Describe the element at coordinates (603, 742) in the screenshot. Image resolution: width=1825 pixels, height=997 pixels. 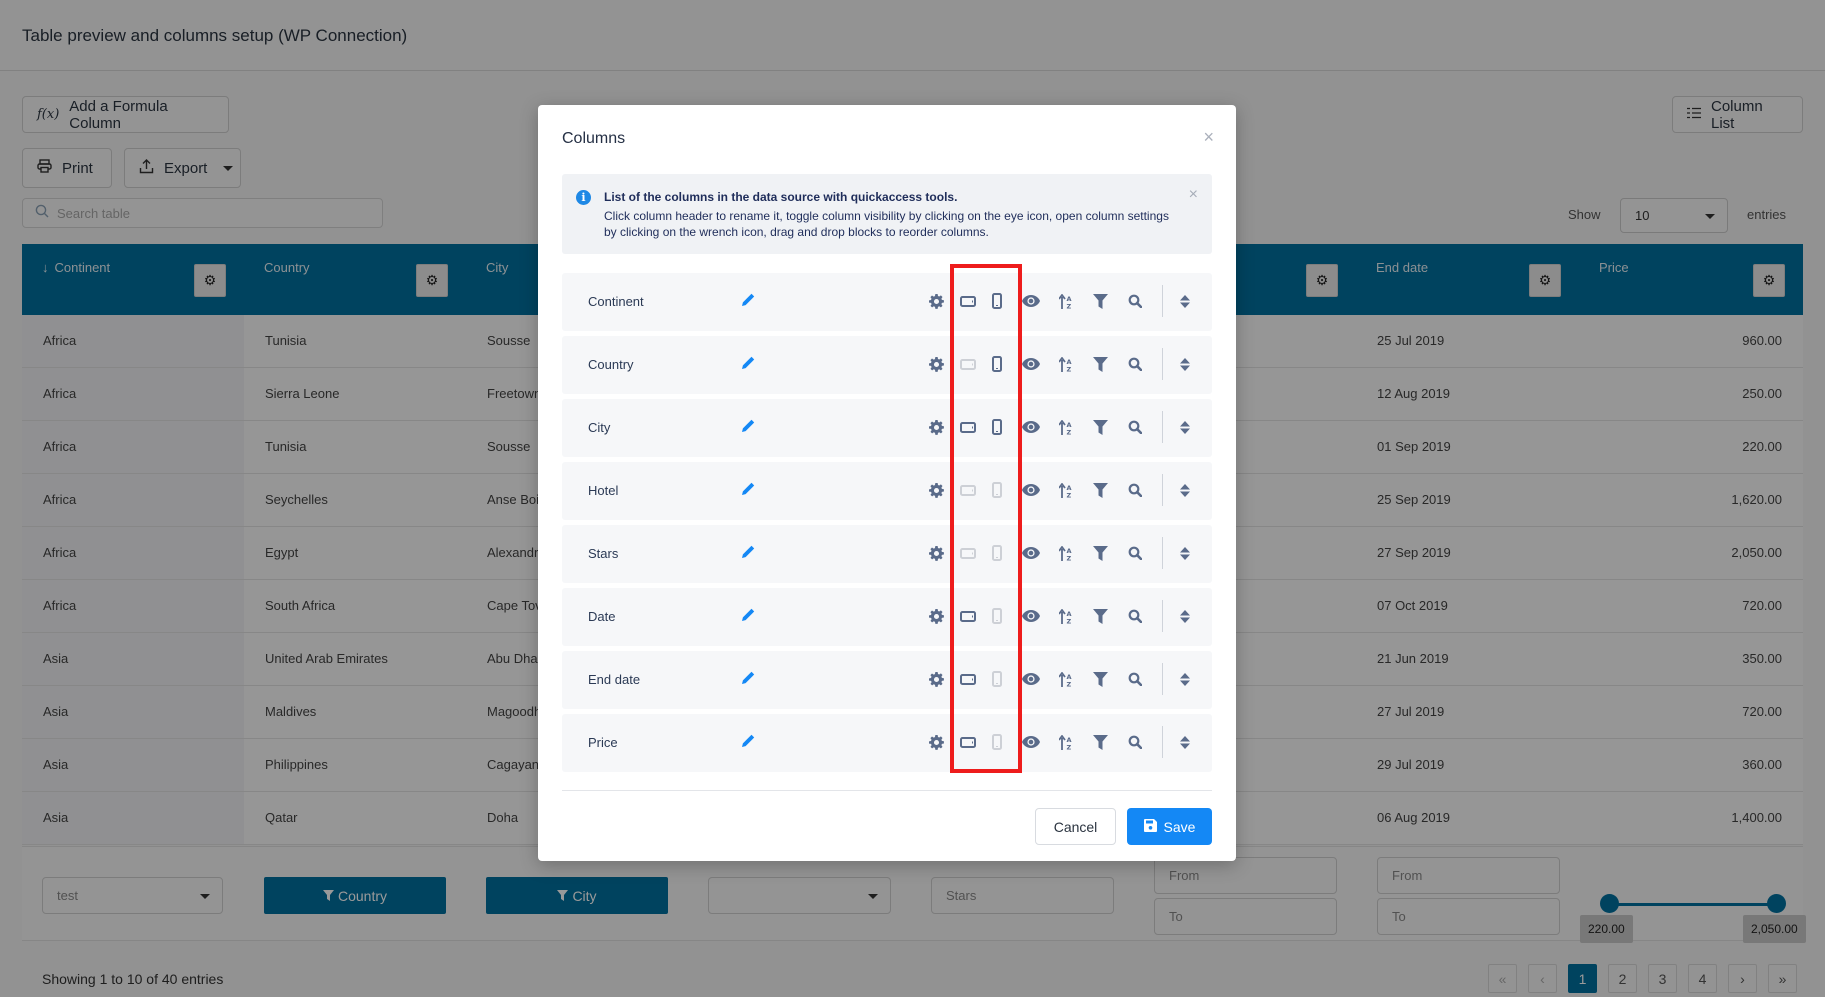
I see `column-name: Price` at that location.